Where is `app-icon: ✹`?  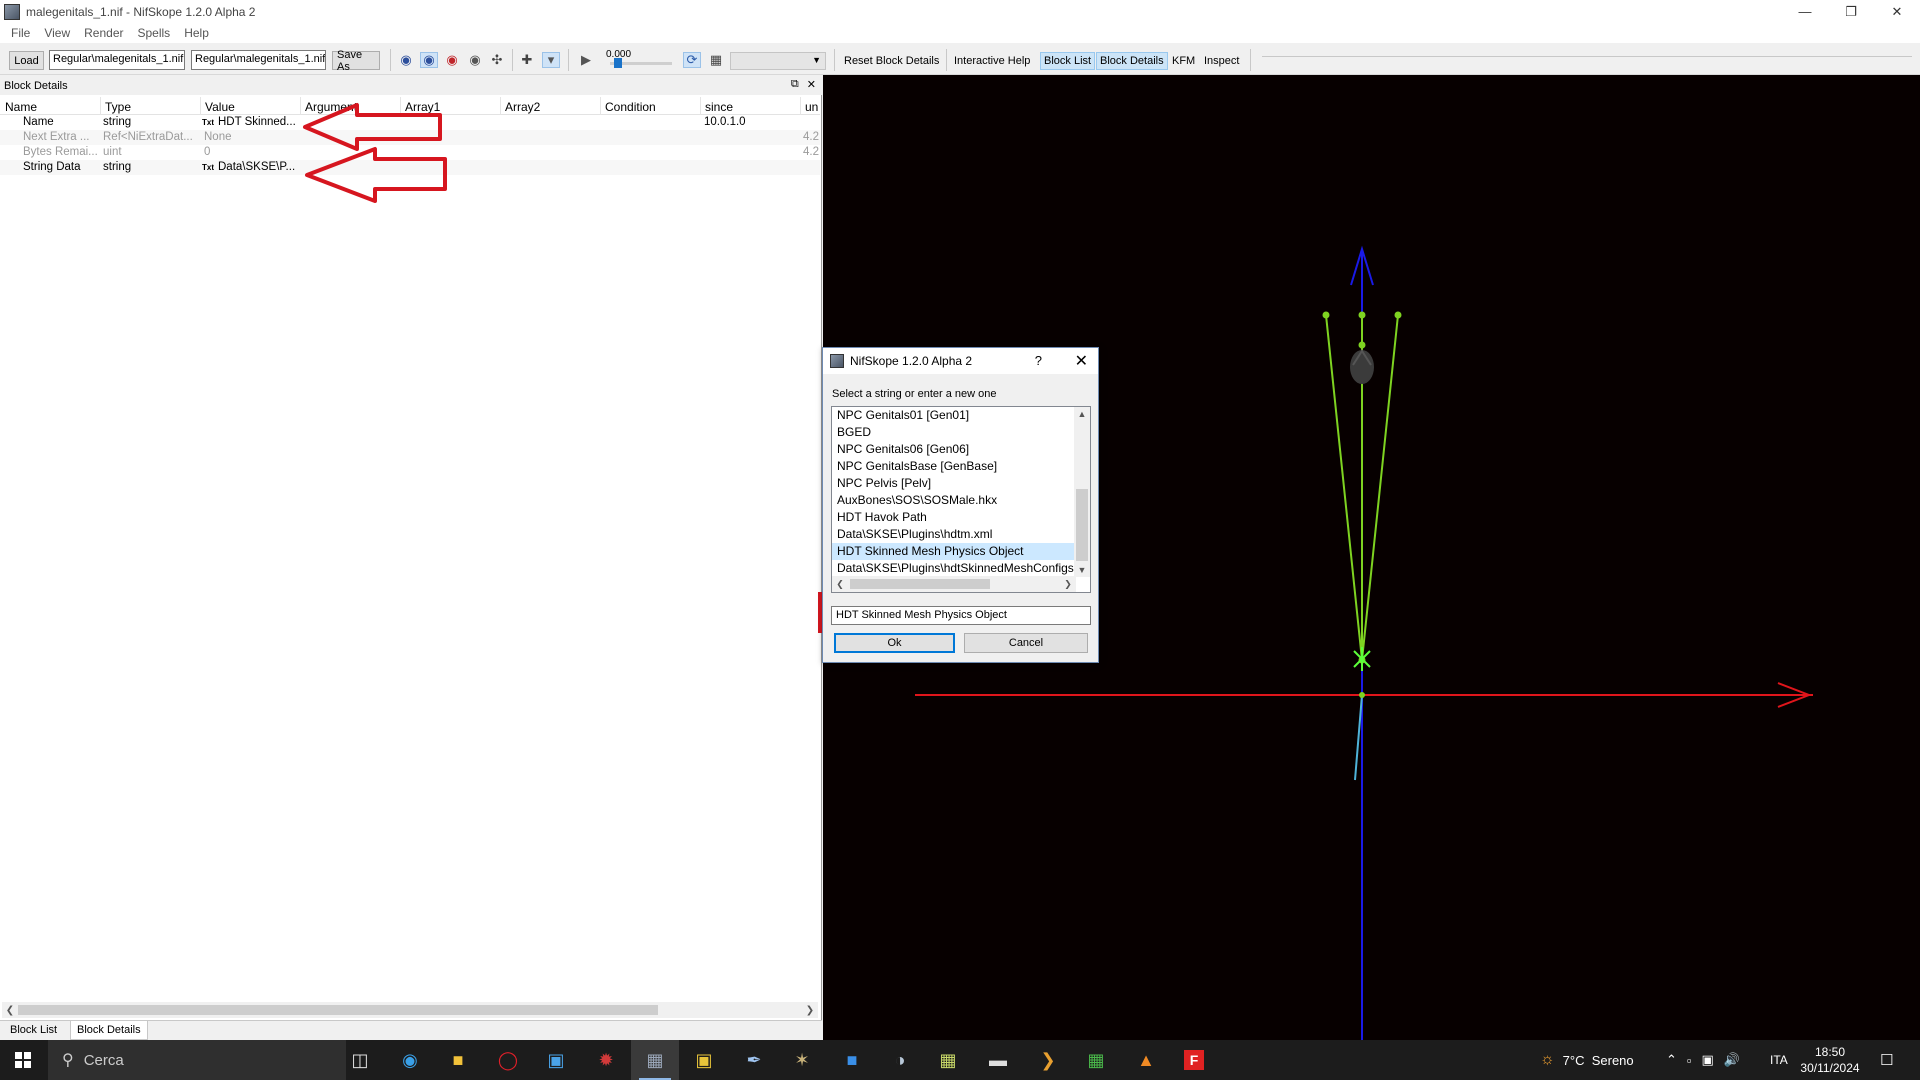 app-icon: ✹ is located at coordinates (606, 1060).